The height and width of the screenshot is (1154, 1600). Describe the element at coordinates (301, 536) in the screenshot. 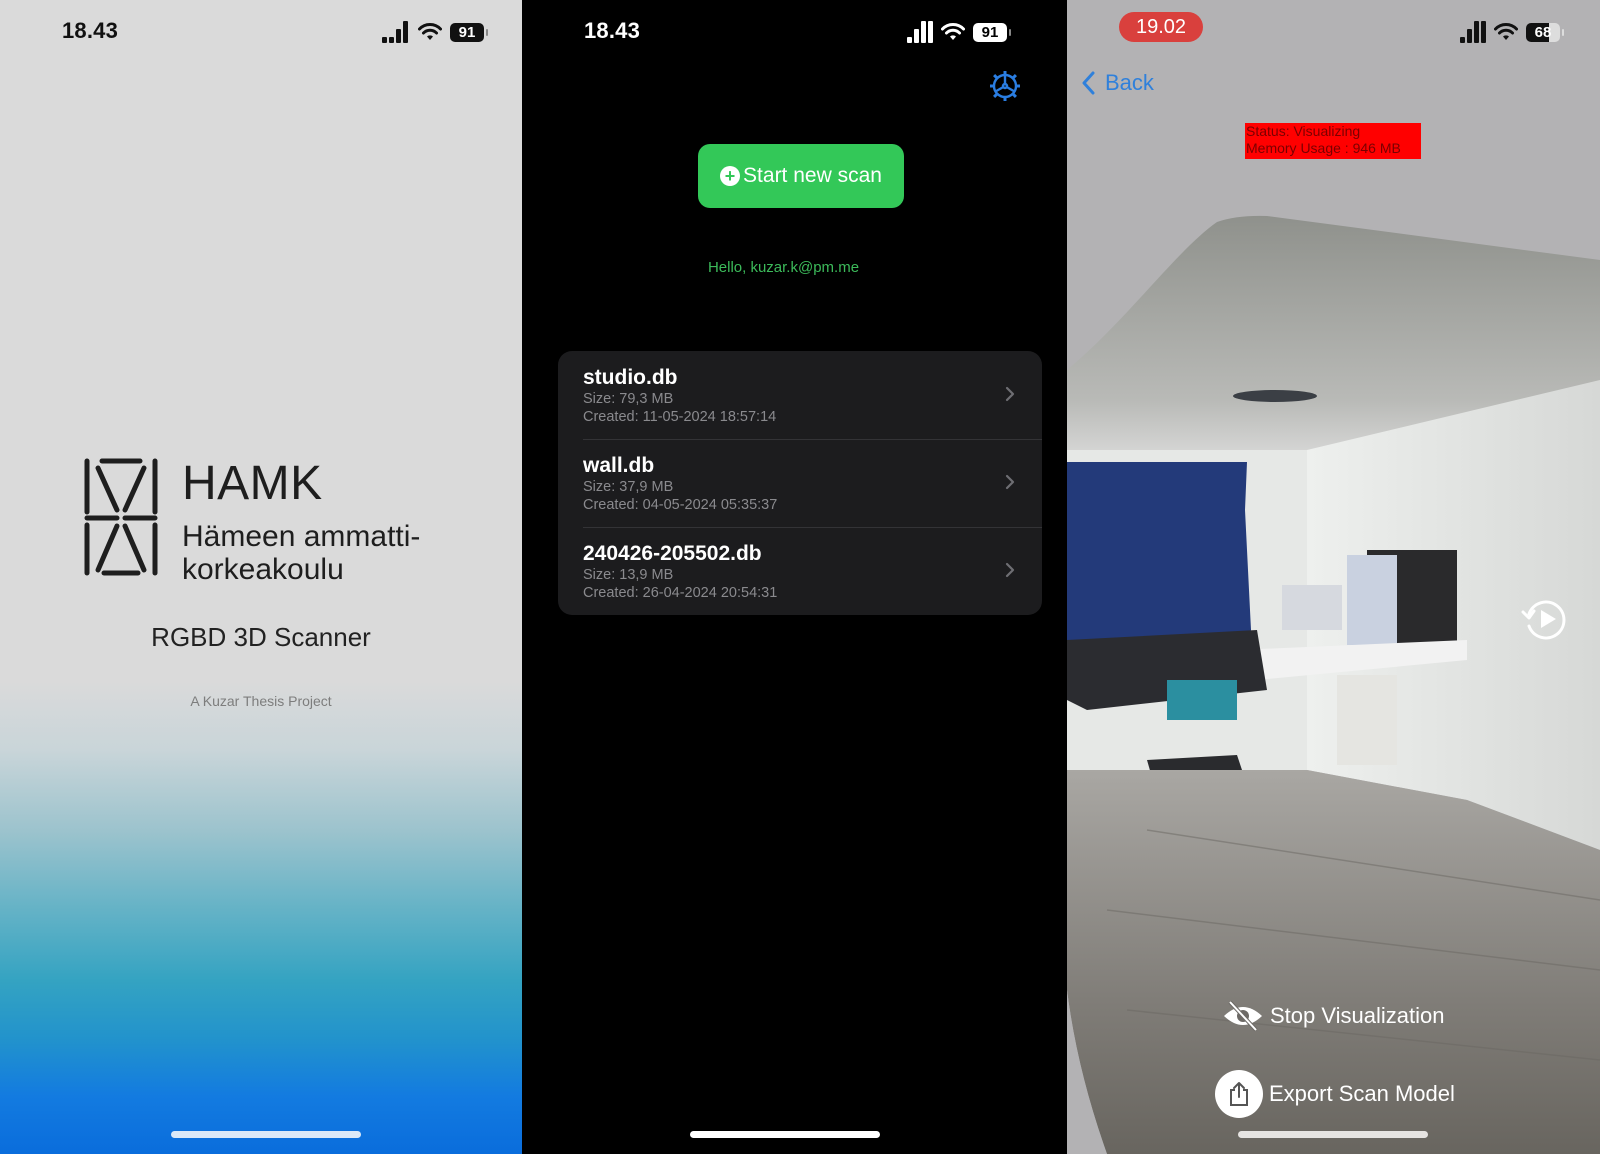

I see `brand-subtitle-line1: Hämeen ammatti-` at that location.